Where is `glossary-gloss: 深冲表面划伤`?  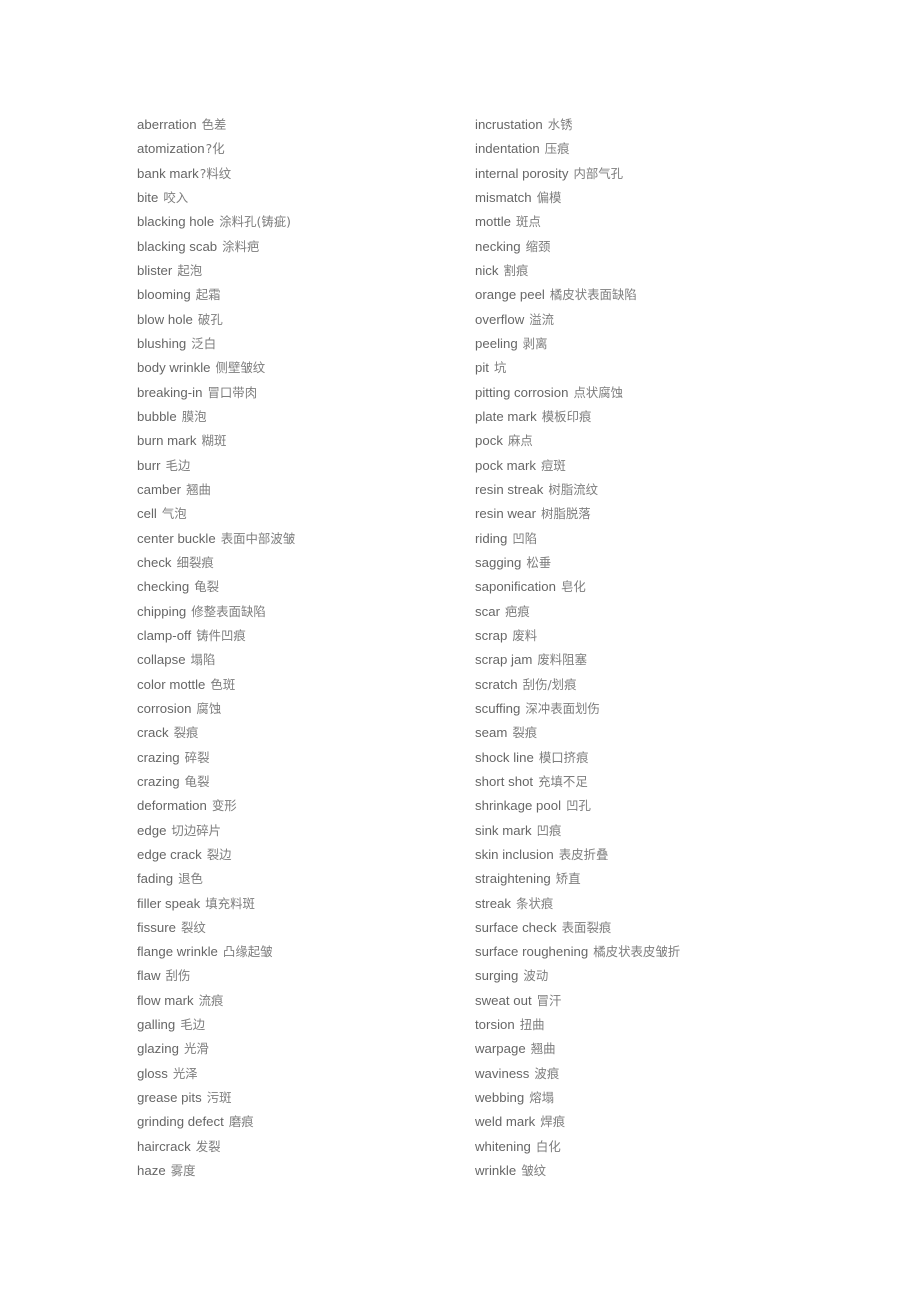
glossary-gloss: 深冲表面划伤 is located at coordinates (562, 708).